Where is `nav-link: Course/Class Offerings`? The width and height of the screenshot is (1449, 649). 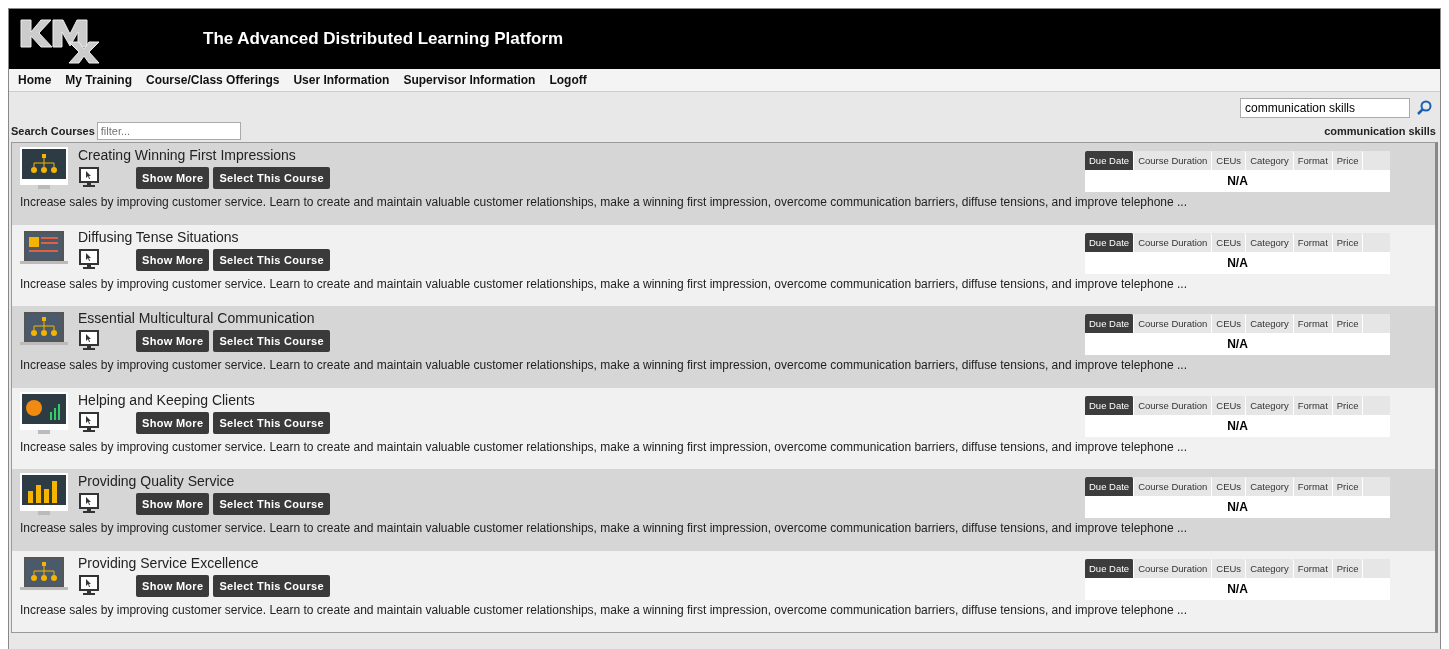
nav-link: Course/Class Offerings is located at coordinates (213, 80).